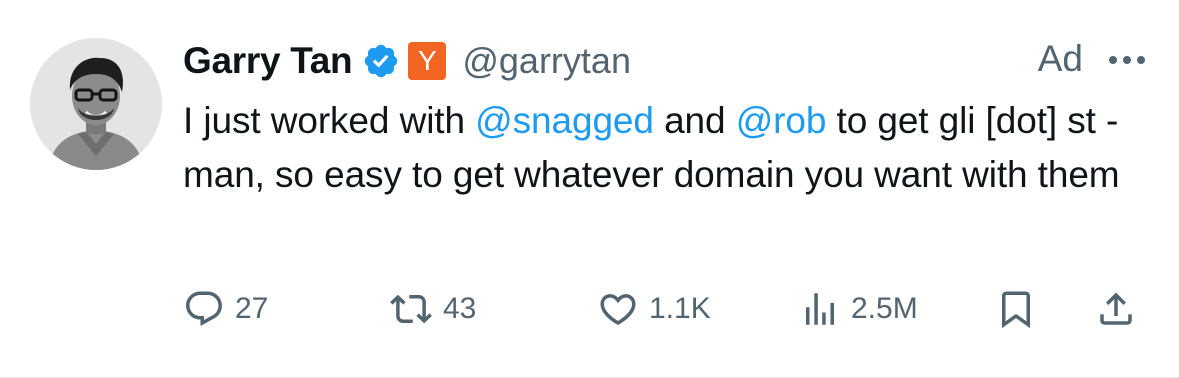 This screenshot has height=378, width=1179. I want to click on affiliation-badge: Y, so click(427, 61).